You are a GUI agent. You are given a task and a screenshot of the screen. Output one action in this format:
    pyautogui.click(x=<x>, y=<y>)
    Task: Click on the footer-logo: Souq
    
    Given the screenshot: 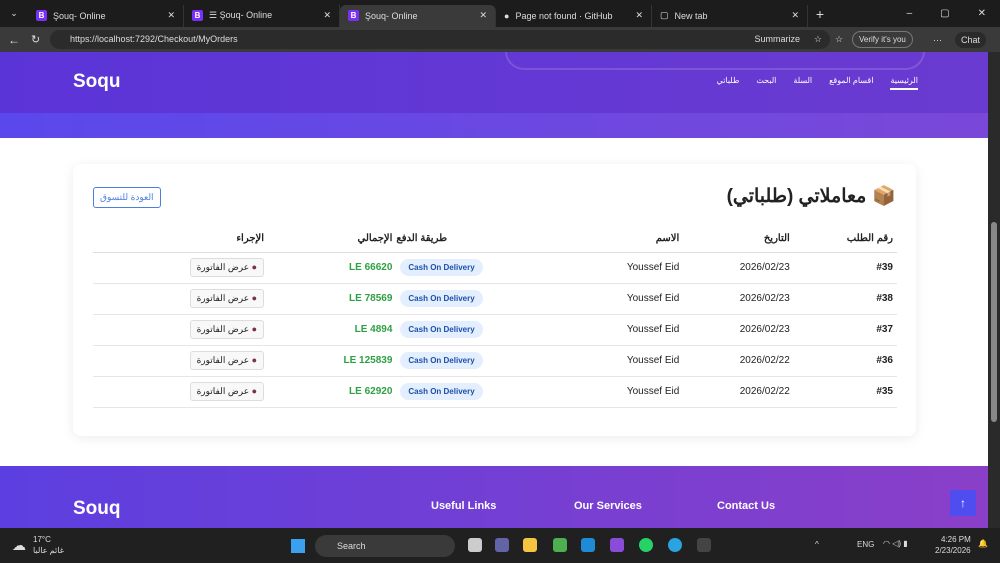 What is the action you would take?
    pyautogui.click(x=97, y=508)
    